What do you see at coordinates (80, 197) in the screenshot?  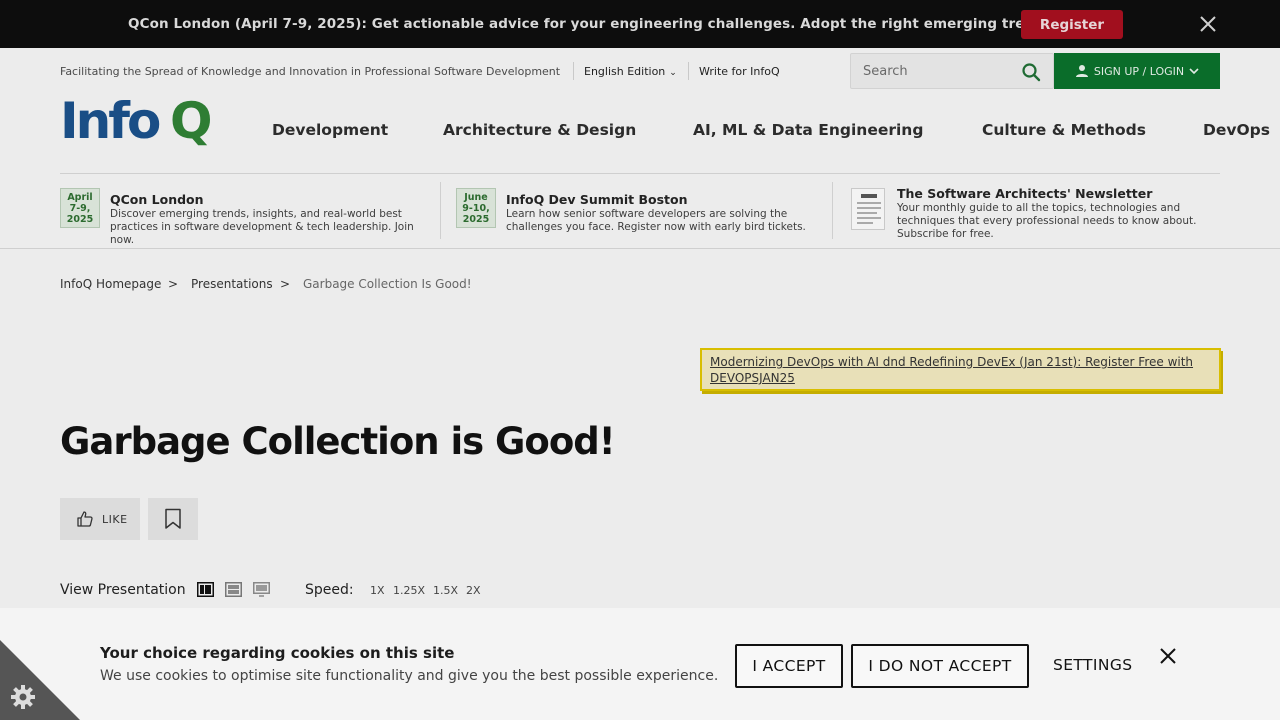 I see `date-line: April` at bounding box center [80, 197].